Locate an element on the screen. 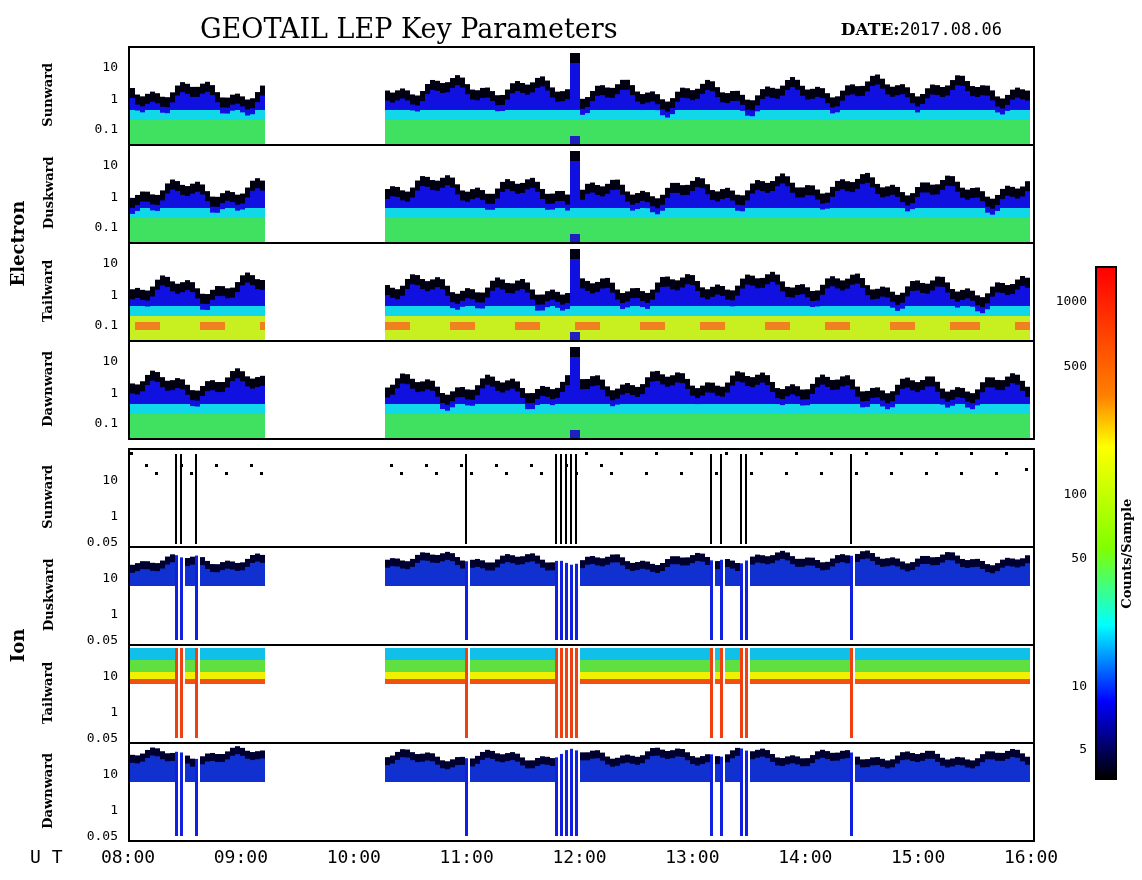 This screenshot has height=880, width=1142. colorbar-label: Counts/Sample is located at coordinates (1127, 554).